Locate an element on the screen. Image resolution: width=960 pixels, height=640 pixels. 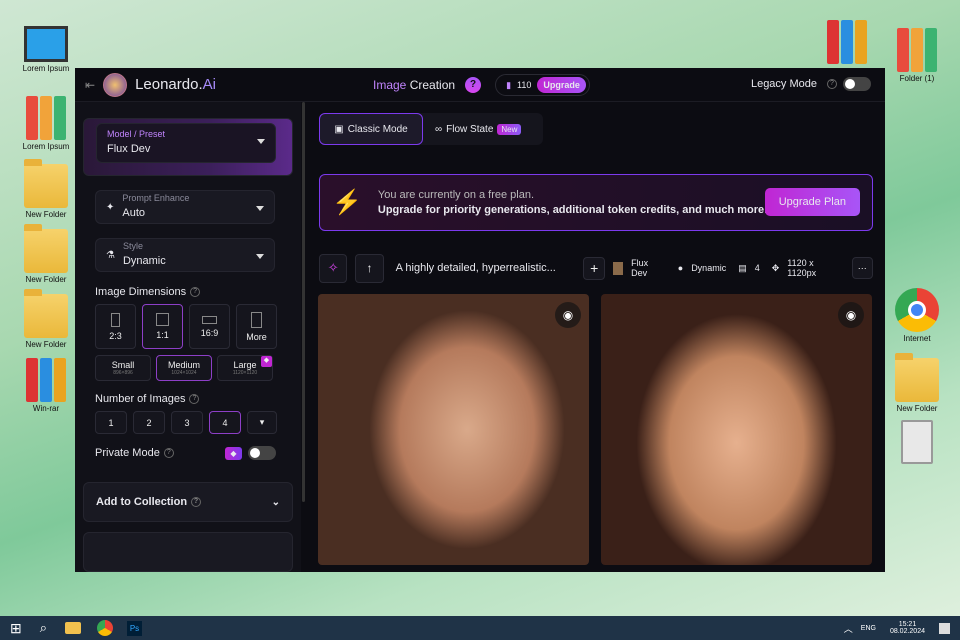
ratio-16-9: 16:9 is located at coordinates (209, 326).